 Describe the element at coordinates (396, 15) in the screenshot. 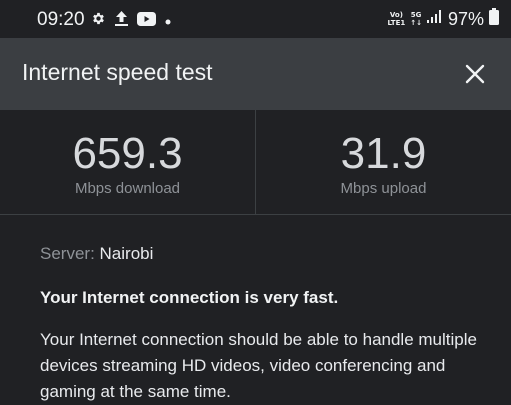

I see `volte-top: Vo)` at that location.